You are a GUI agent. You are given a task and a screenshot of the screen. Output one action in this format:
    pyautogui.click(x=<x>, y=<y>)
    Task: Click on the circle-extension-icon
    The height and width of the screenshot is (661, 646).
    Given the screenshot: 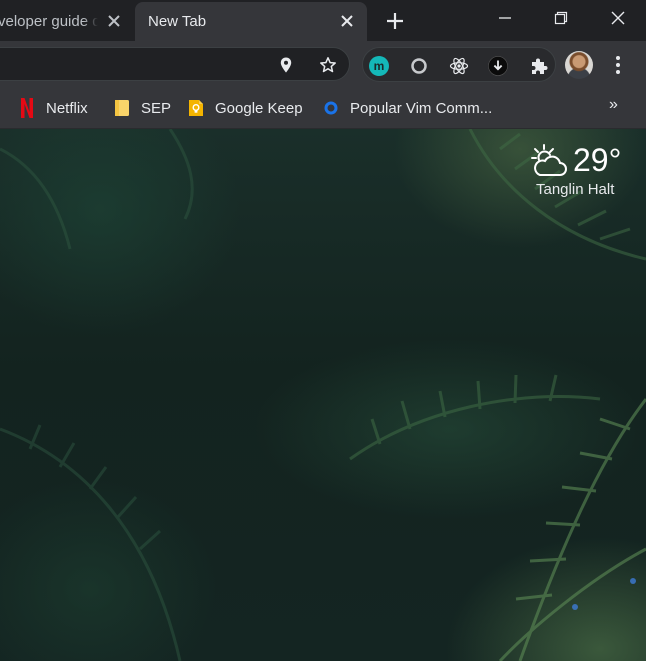 What is the action you would take?
    pyautogui.click(x=419, y=66)
    